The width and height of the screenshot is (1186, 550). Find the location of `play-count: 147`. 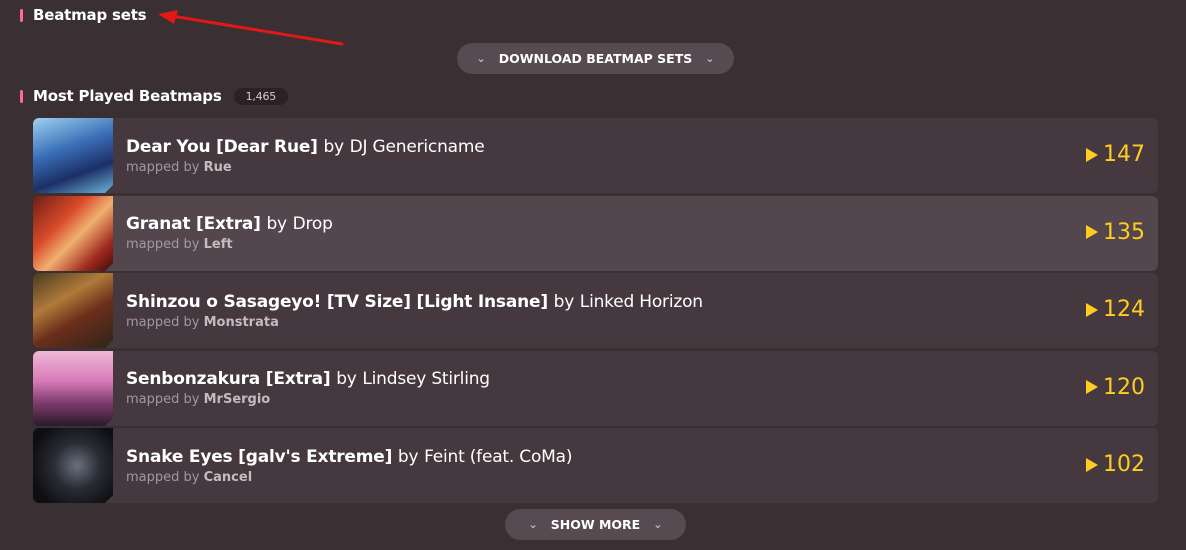

play-count: 147 is located at coordinates (1115, 154).